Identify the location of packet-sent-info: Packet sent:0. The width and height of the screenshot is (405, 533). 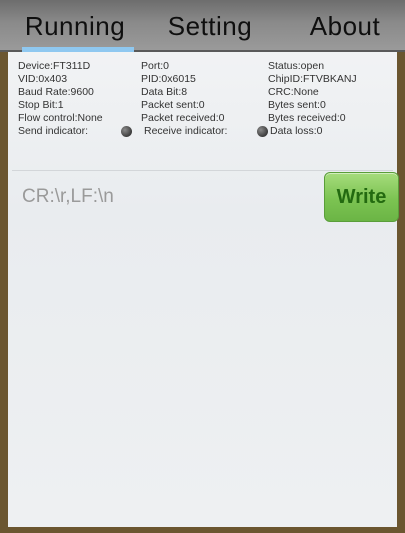
(173, 105).